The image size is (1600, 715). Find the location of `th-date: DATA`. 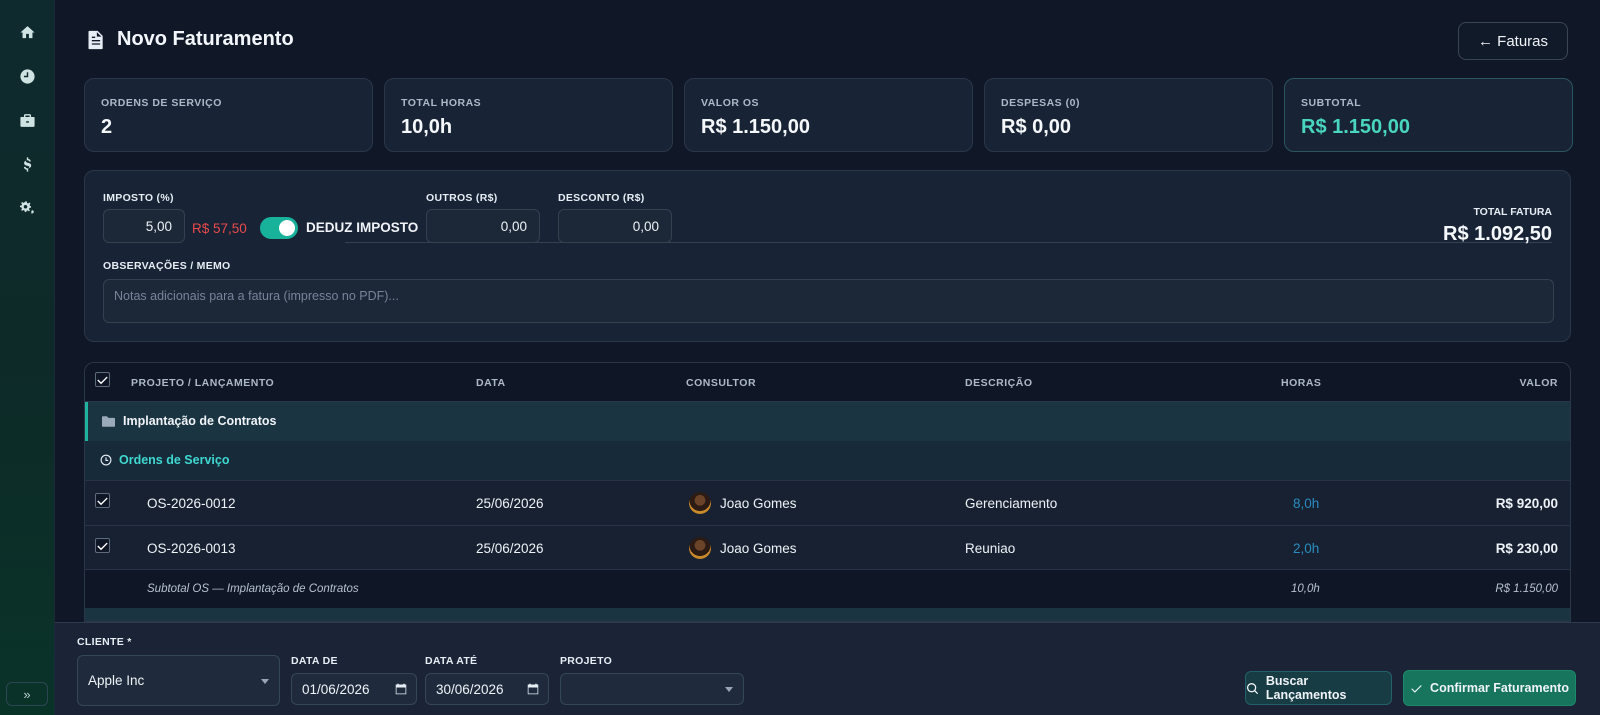

th-date: DATA is located at coordinates (491, 383).